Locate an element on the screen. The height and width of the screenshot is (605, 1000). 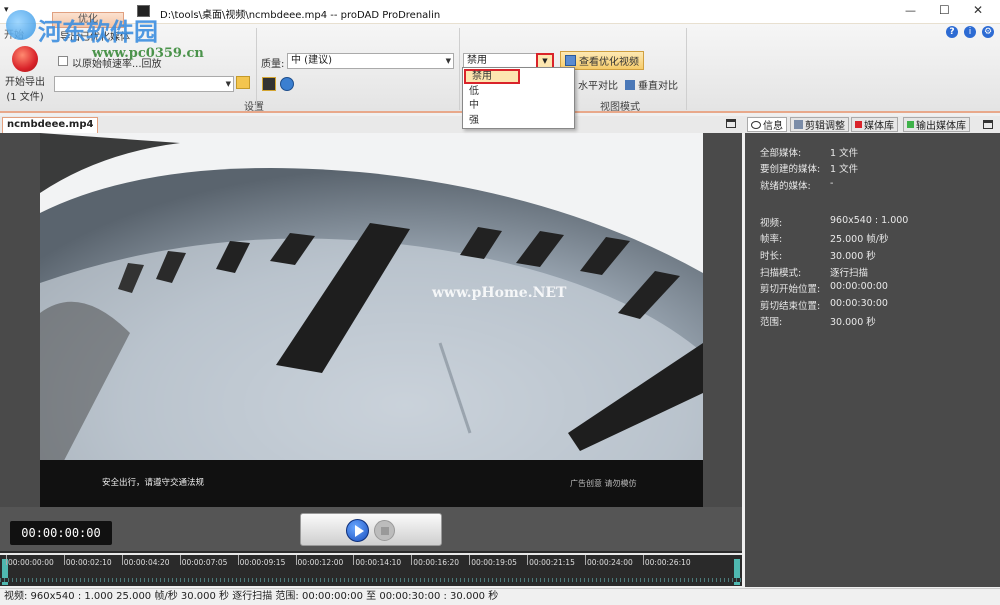
timeline-label: 00:00:14:10 is located at coordinates (378, 562).